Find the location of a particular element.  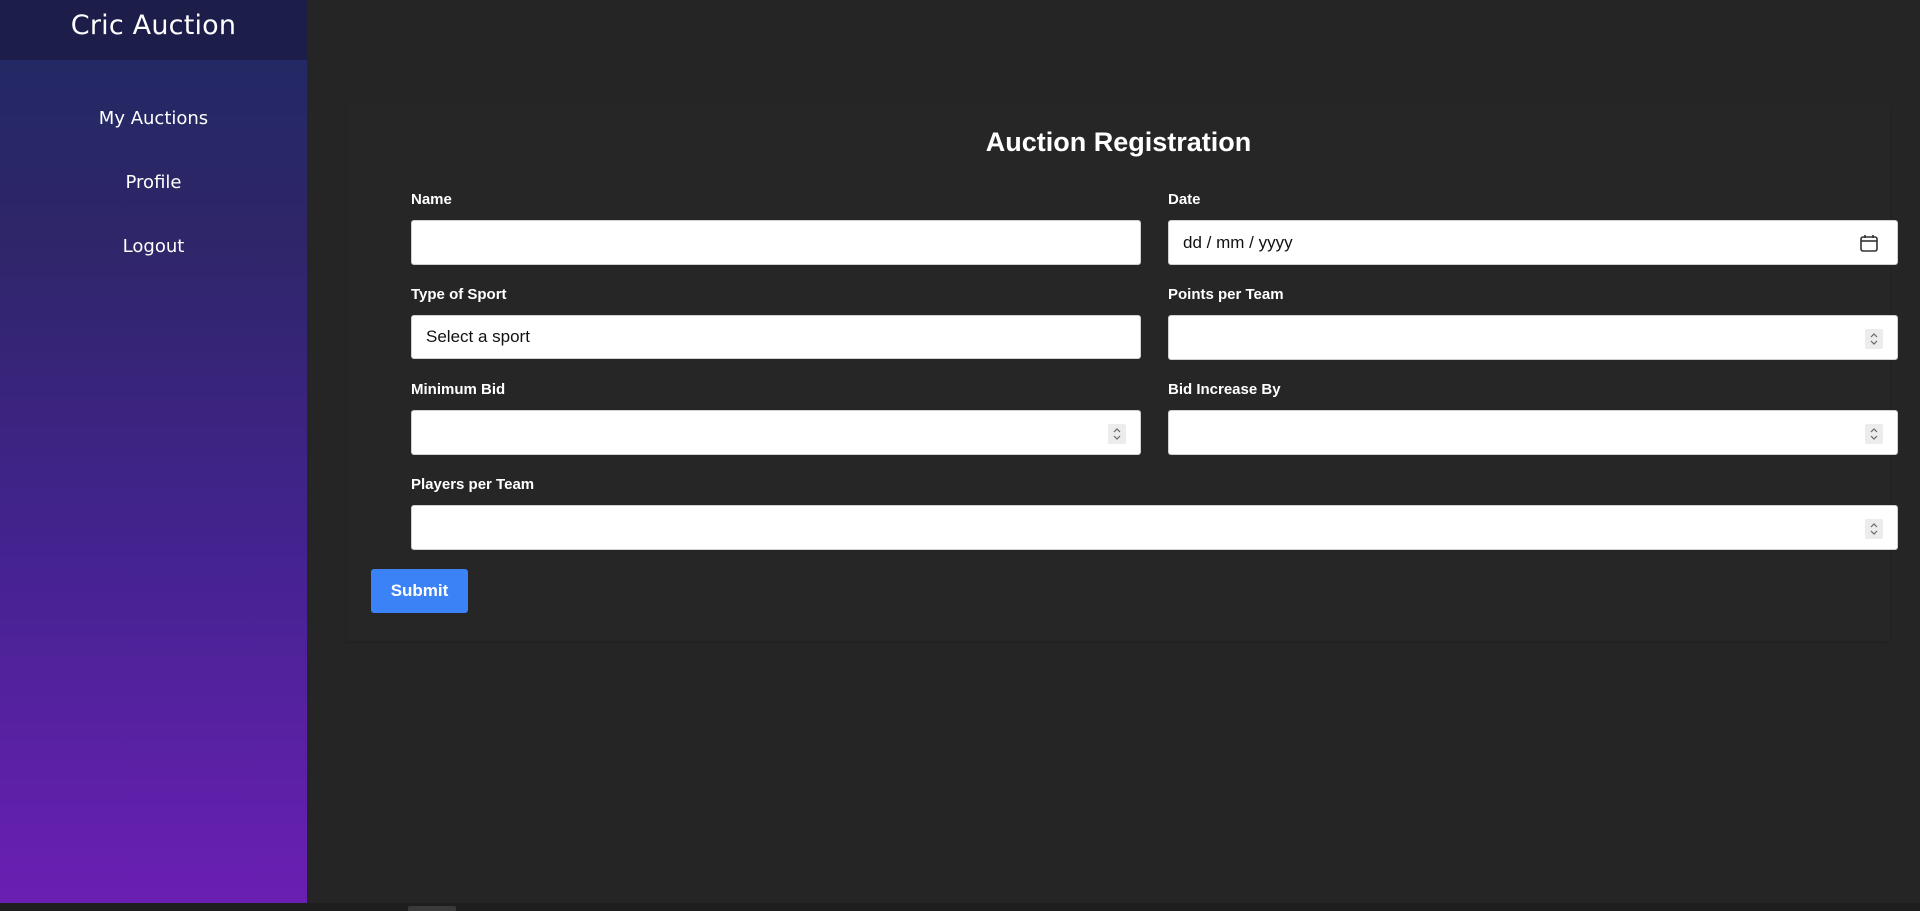

points-per-team-input is located at coordinates (1533, 337).